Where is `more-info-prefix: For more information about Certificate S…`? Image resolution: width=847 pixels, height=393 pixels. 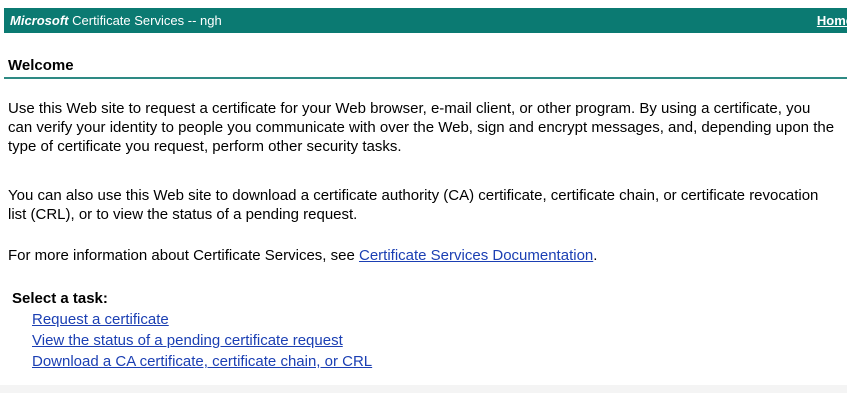 more-info-prefix: For more information about Certificate S… is located at coordinates (183, 255).